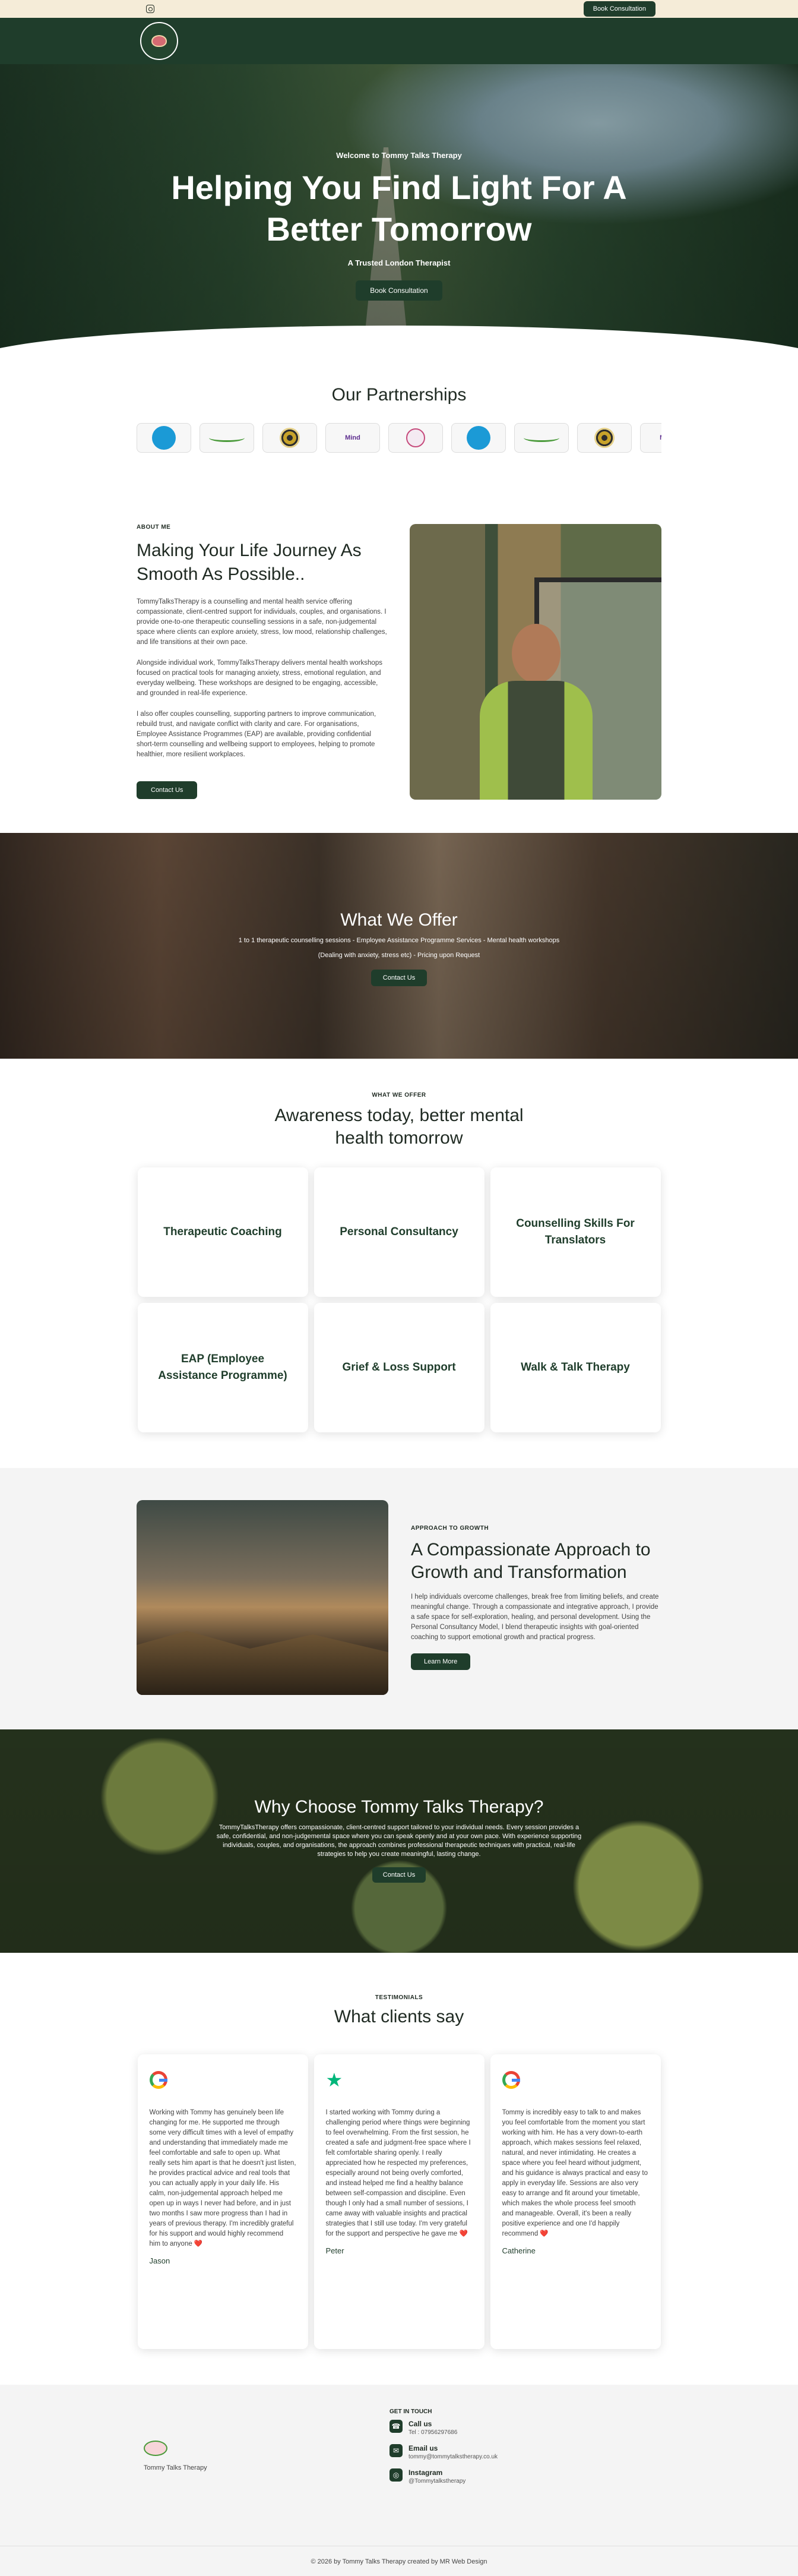  What do you see at coordinates (399, 262) in the screenshot?
I see `hero-subtitle: A Trusted London Therapist` at bounding box center [399, 262].